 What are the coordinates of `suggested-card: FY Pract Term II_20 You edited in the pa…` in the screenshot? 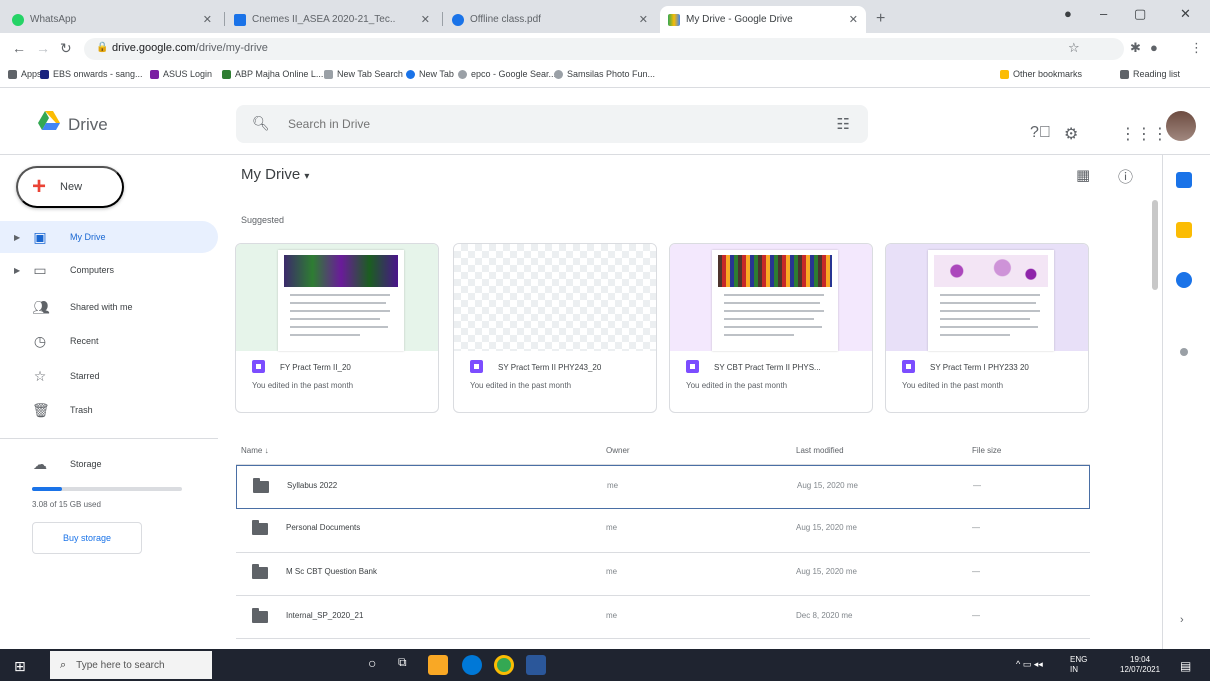 It's located at (337, 328).